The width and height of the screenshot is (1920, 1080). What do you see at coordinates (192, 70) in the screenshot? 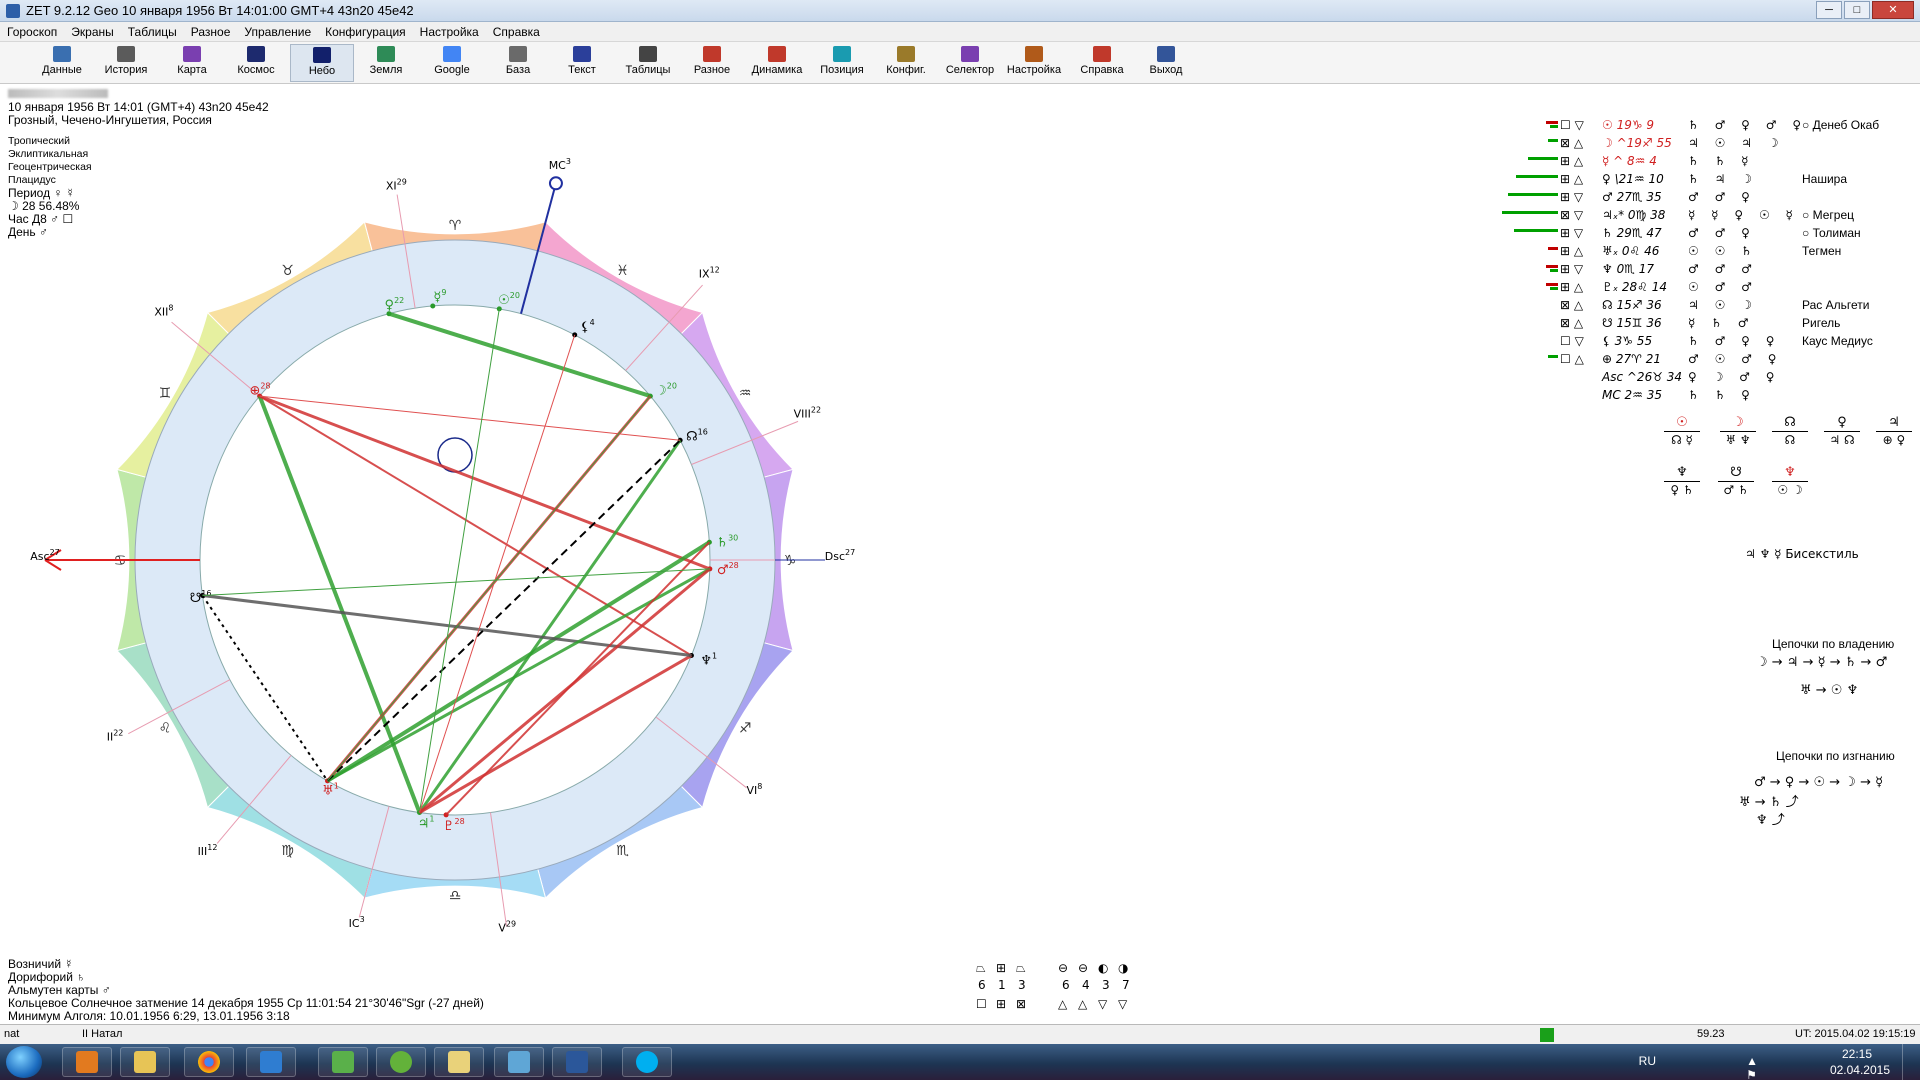
I see `toolbar-label: Карта` at bounding box center [192, 70].